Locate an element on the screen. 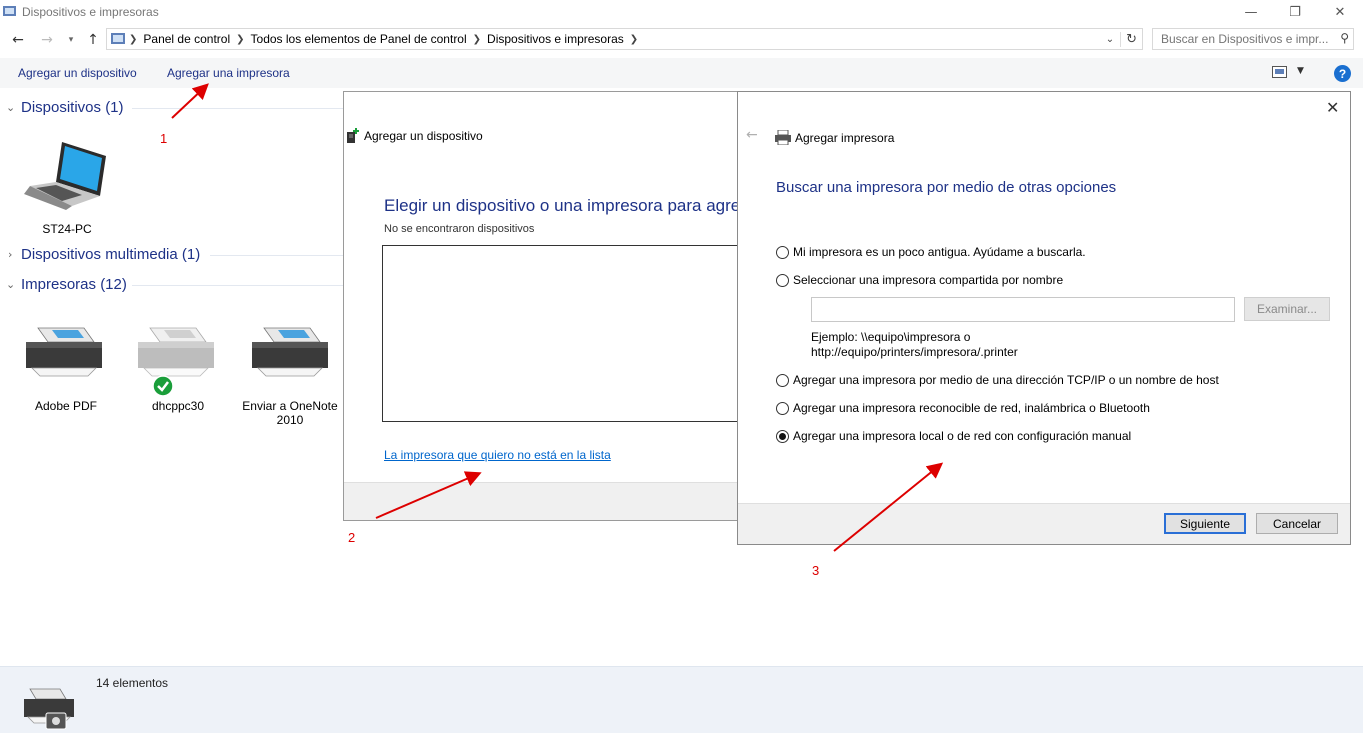 The height and width of the screenshot is (733, 1363). up-arrow-icon: ↑ is located at coordinates (93, 40).